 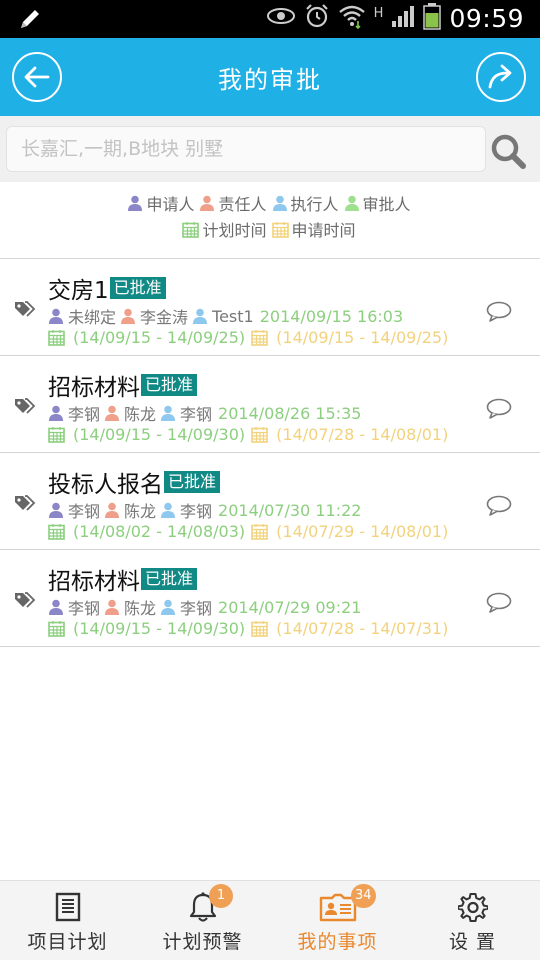 I want to click on plan-time-range: (14/09/15 - 14/09/25), so click(x=159, y=337).